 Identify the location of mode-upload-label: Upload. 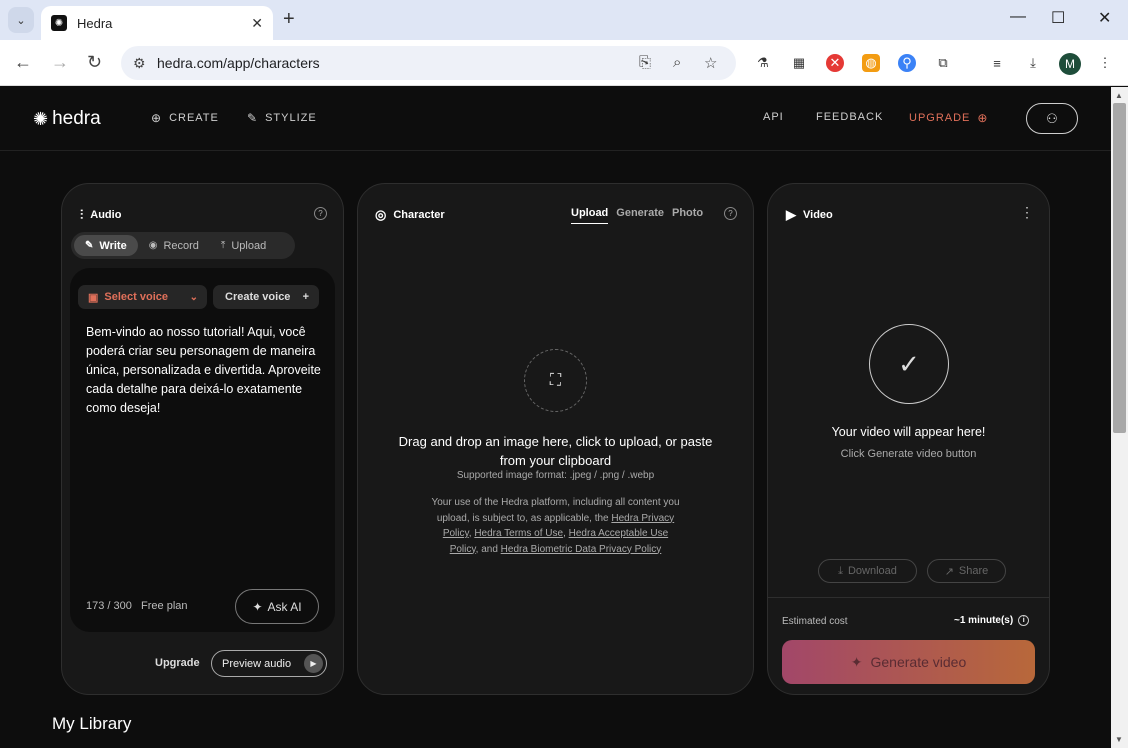
(249, 245).